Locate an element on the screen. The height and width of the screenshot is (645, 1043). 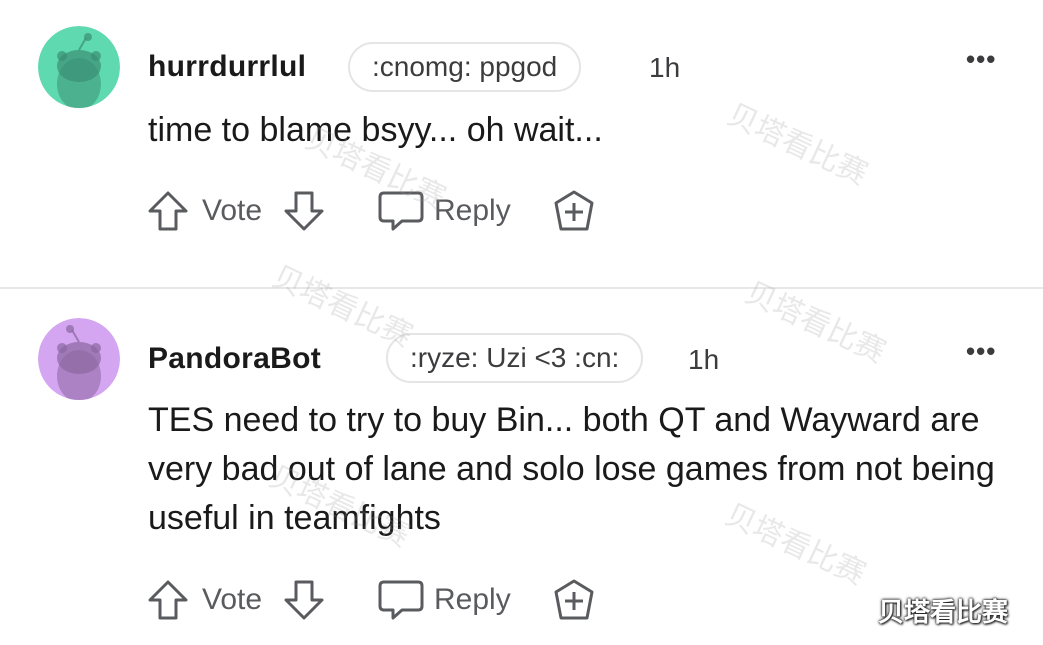
user-flair: :ryze: Uzi <3 :cn: is located at coordinates (515, 358).